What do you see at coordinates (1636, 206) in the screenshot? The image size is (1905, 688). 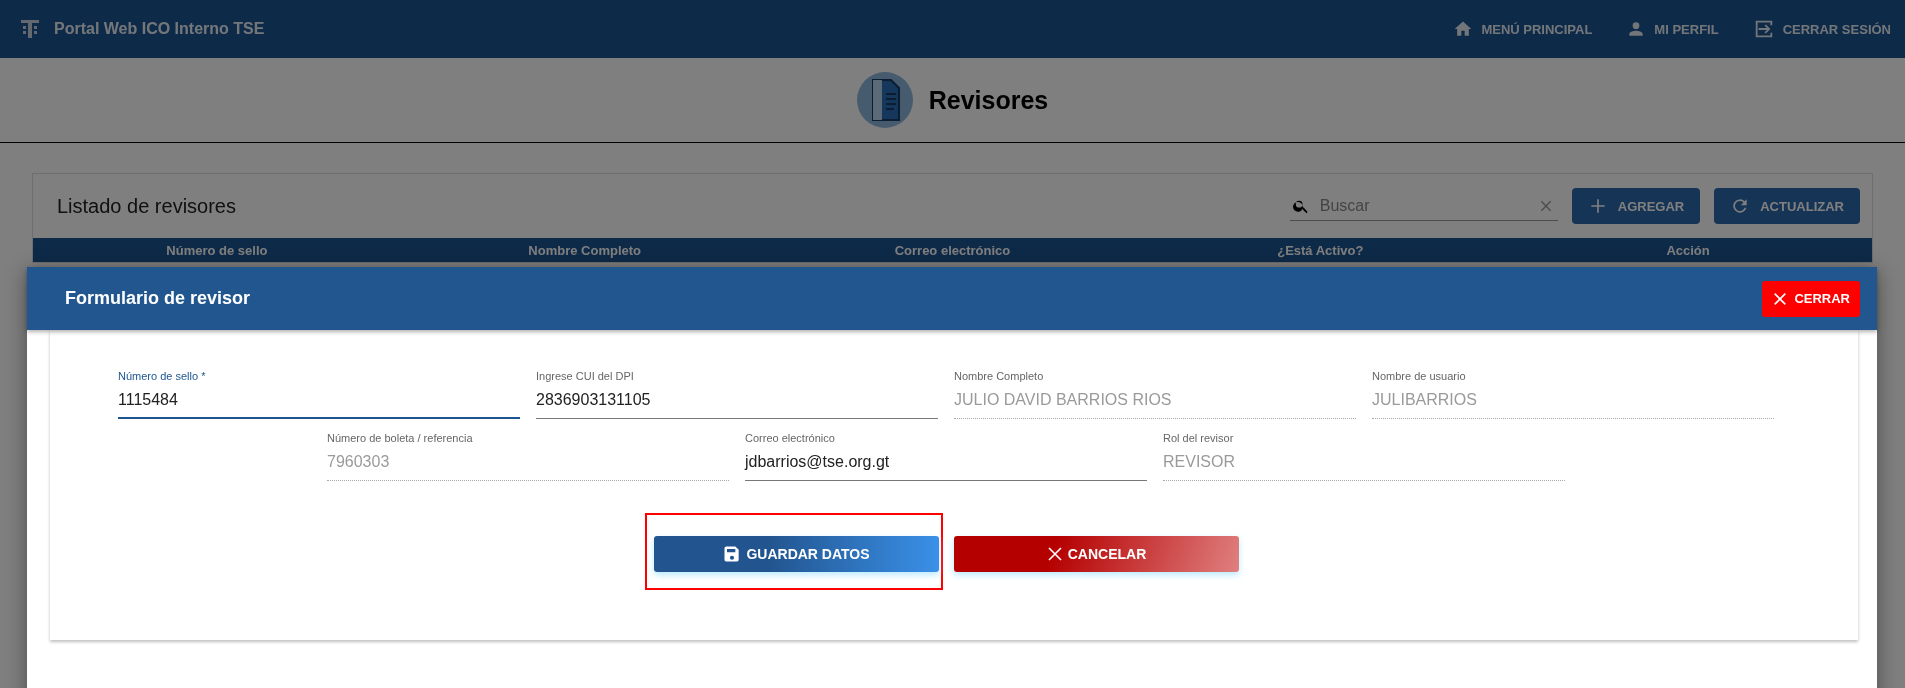 I see `toolbar-button: AGREGAR` at bounding box center [1636, 206].